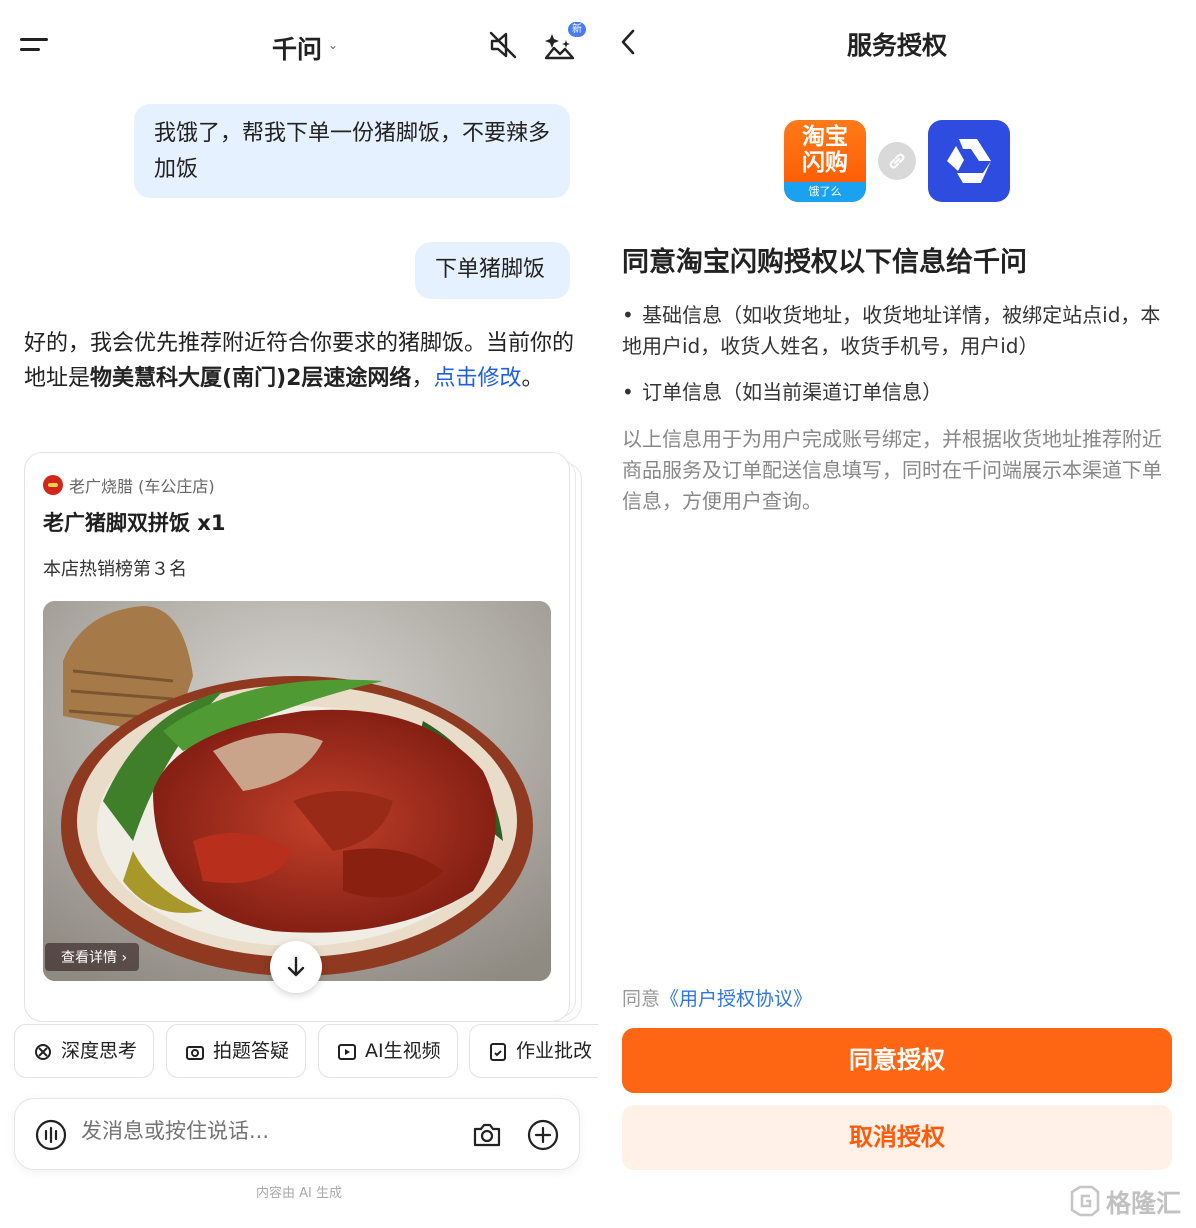 The width and height of the screenshot is (1196, 1228). I want to click on quick-actions: 深度思考 拍题答疑 AI生视频 作业批改, so click(306, 1051).